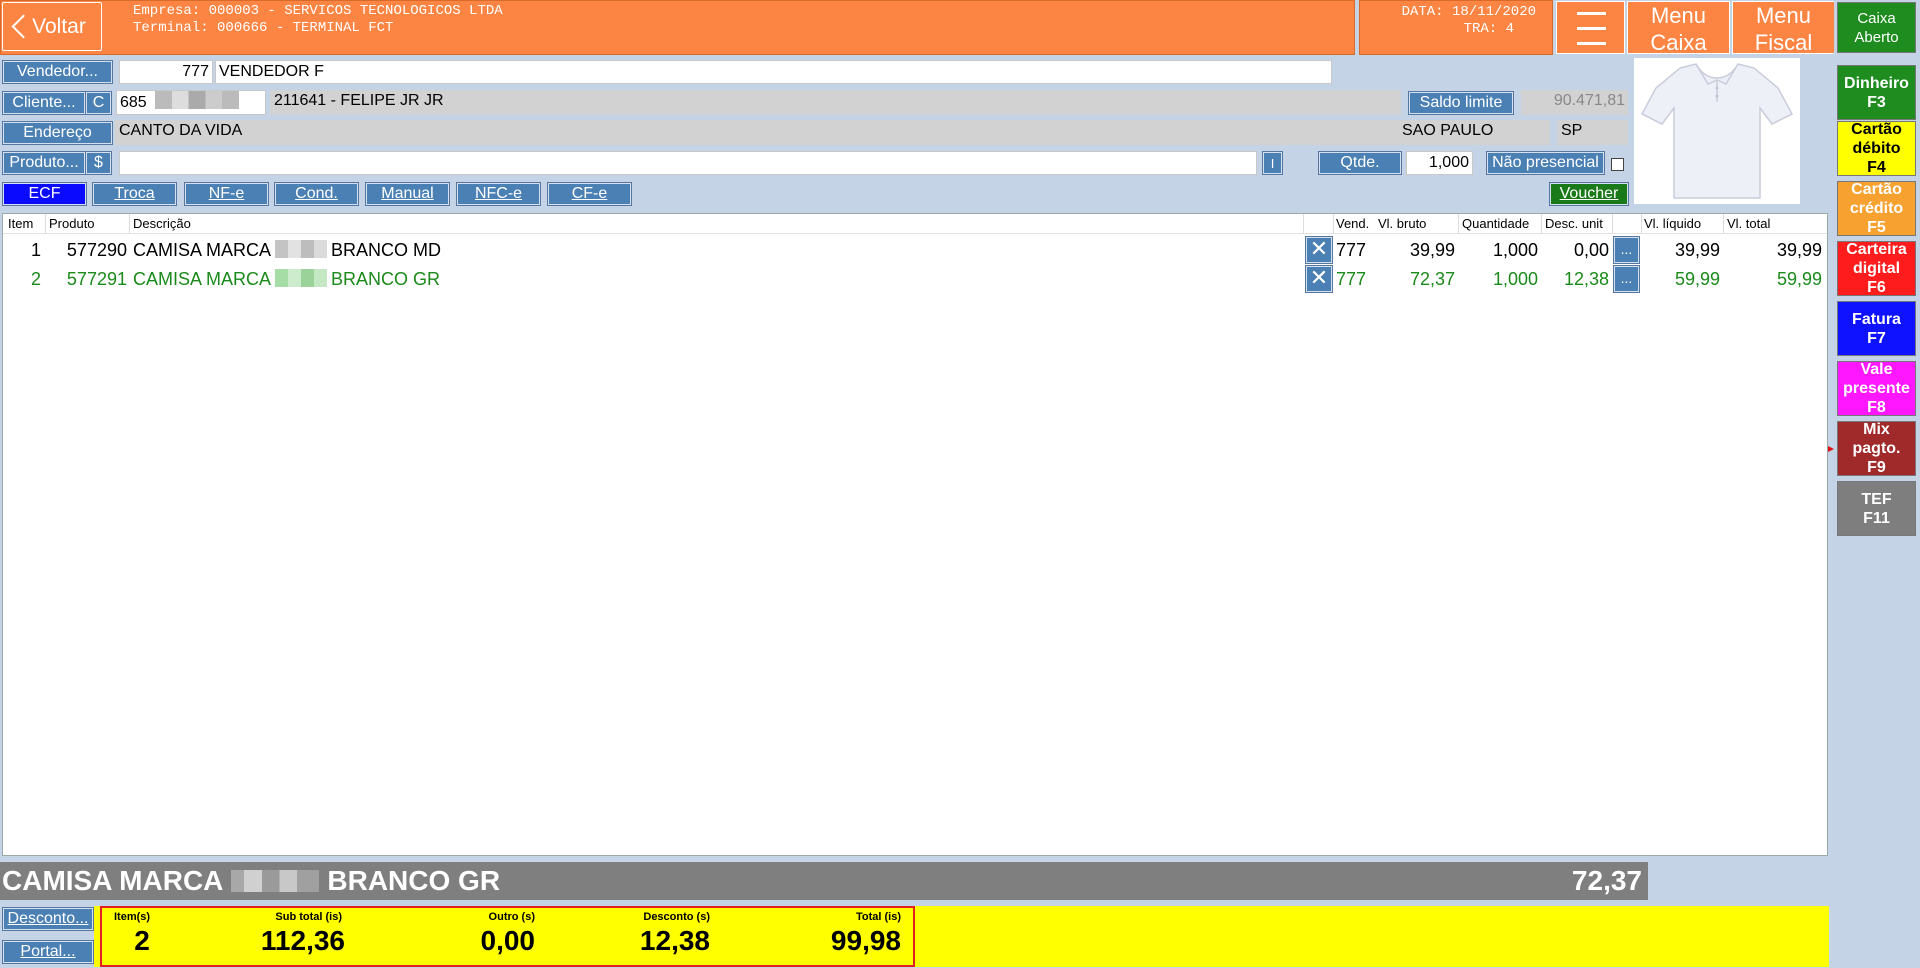  What do you see at coordinates (1876, 227) in the screenshot?
I see `payment-label-line3: F5` at bounding box center [1876, 227].